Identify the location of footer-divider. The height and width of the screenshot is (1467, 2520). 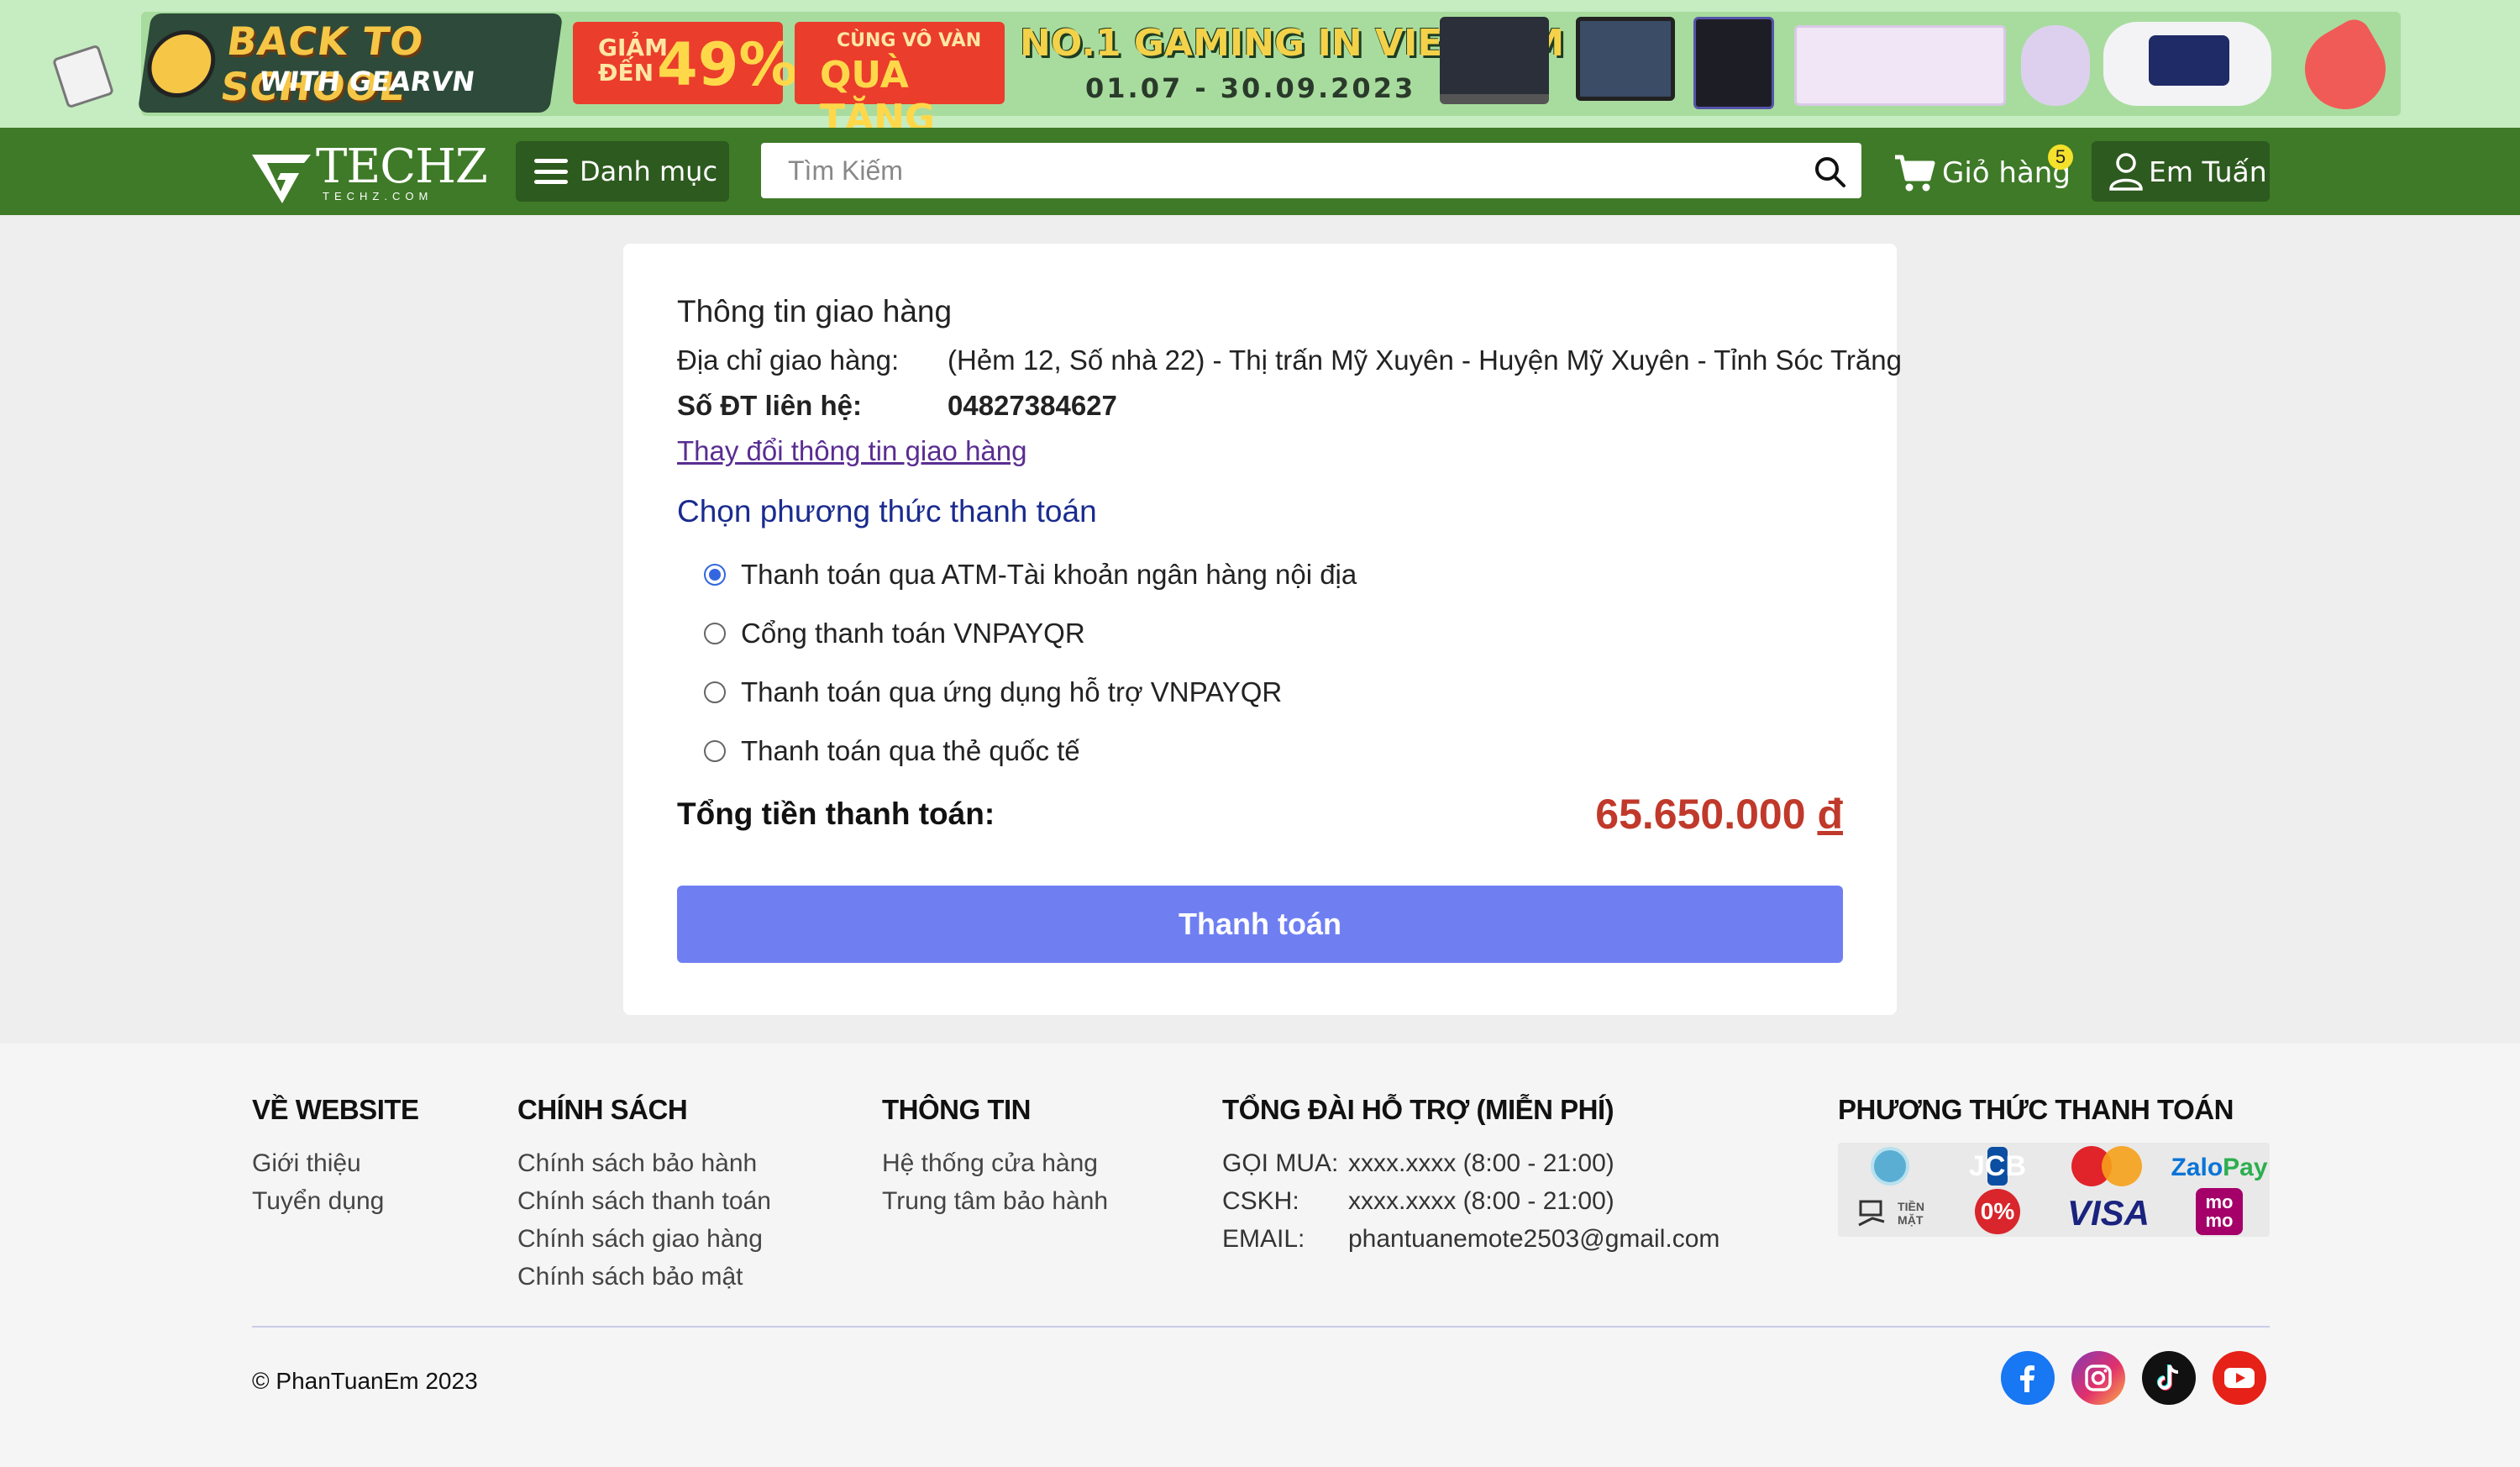
(1261, 1327).